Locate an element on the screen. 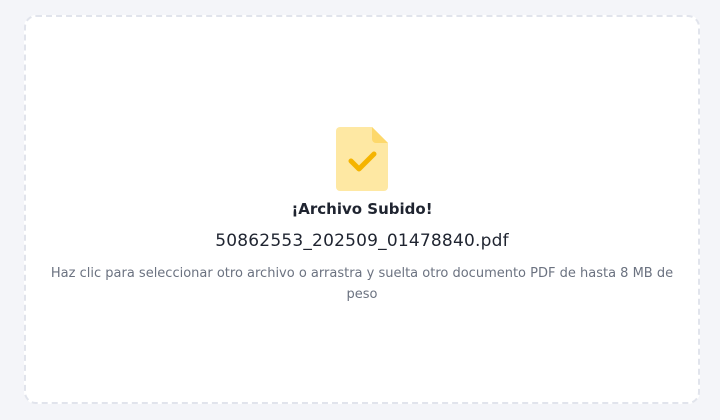  file-check-icon is located at coordinates (362, 158).